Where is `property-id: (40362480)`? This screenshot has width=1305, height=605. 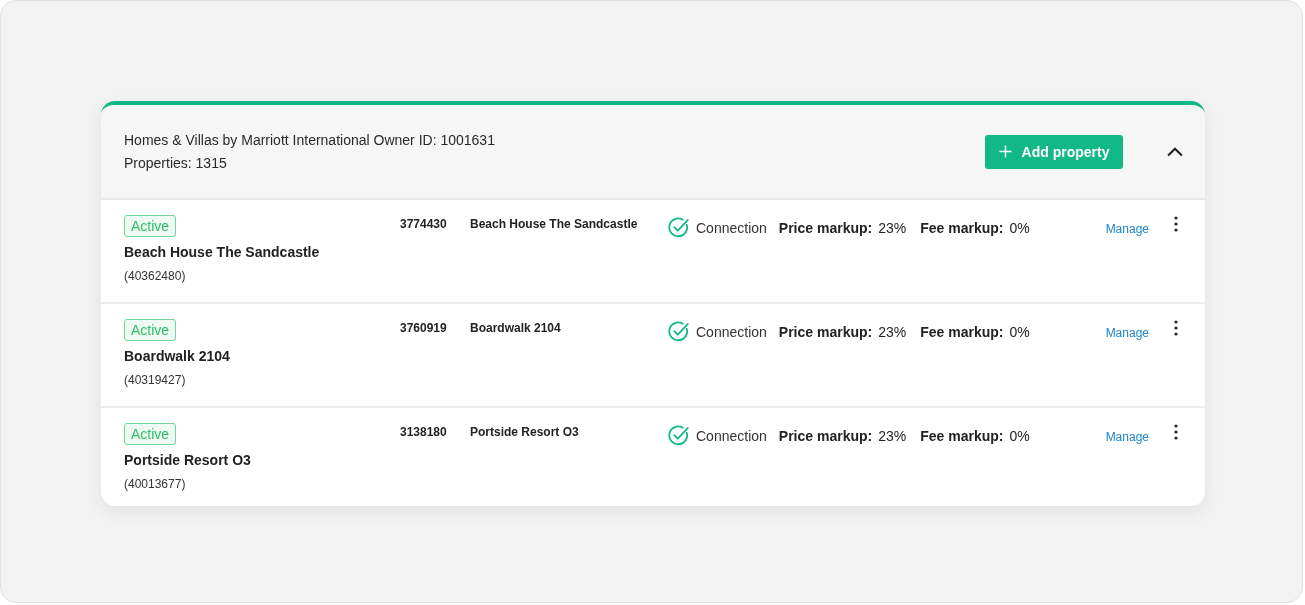 property-id: (40362480) is located at coordinates (155, 276).